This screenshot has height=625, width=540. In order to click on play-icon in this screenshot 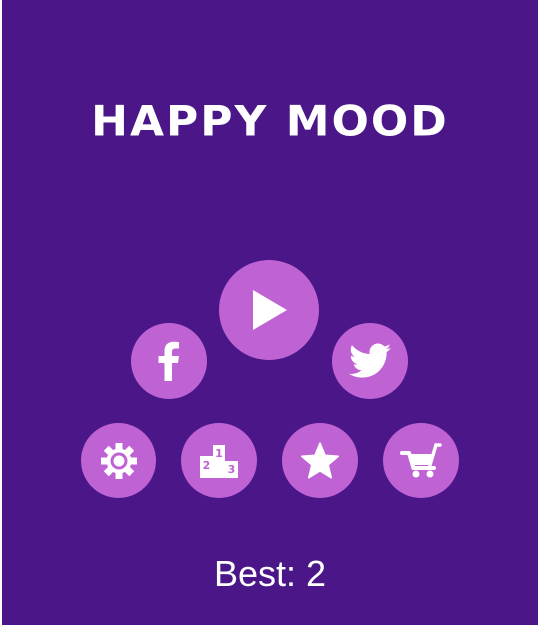, I will do `click(270, 310)`.